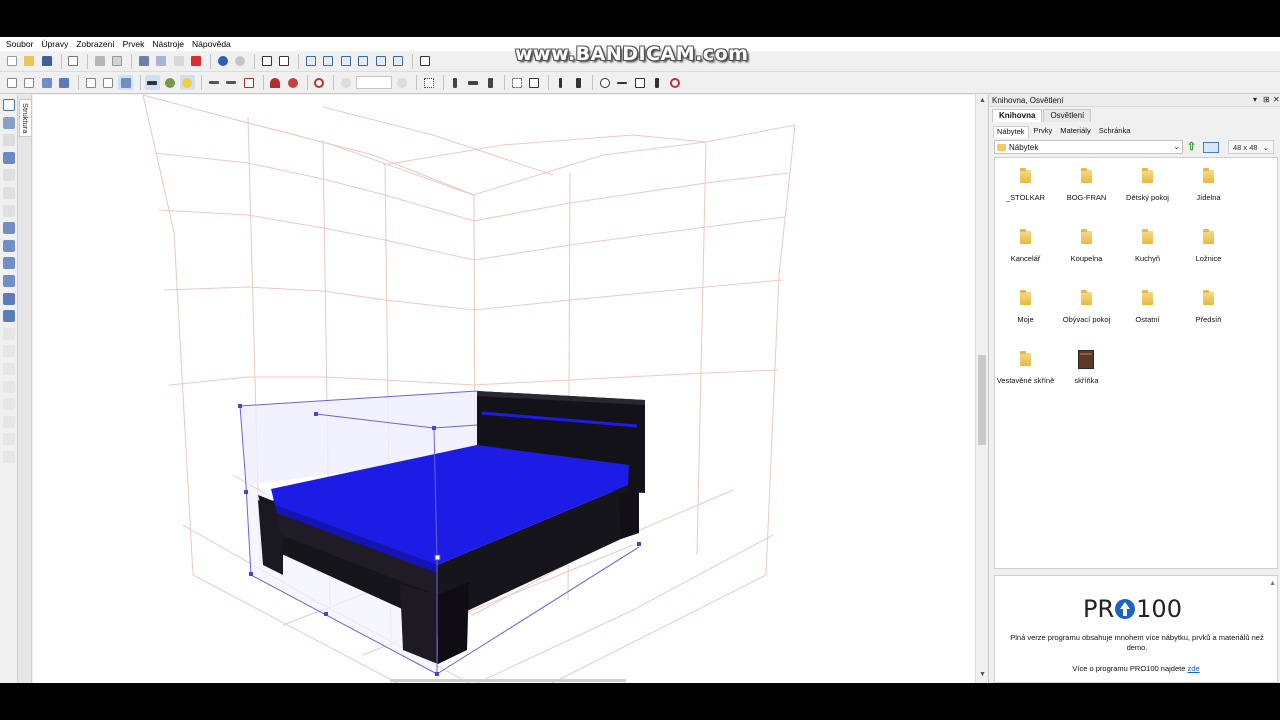  I want to click on library-item: Obývací pokoj, so click(1086, 309).